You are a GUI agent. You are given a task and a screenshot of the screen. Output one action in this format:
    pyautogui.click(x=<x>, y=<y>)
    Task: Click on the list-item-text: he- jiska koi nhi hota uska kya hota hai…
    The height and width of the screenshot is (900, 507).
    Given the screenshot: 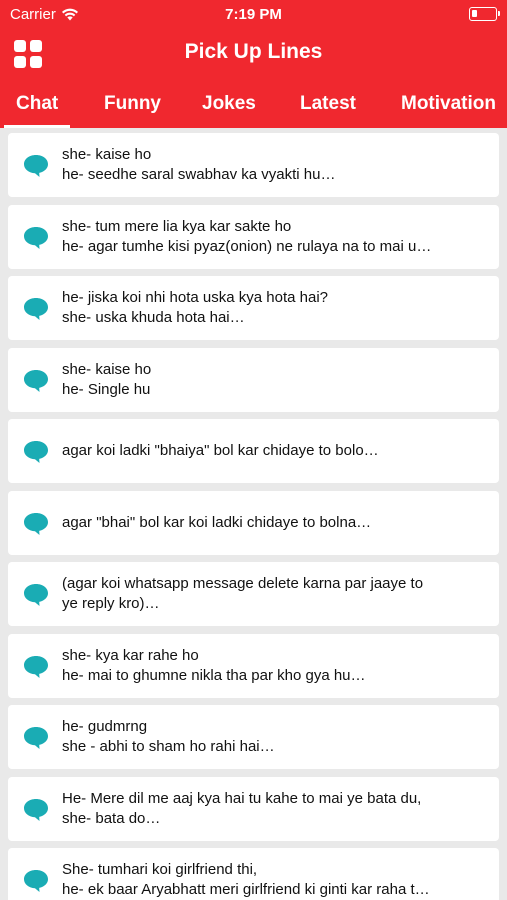 What is the action you would take?
    pyautogui.click(x=274, y=308)
    